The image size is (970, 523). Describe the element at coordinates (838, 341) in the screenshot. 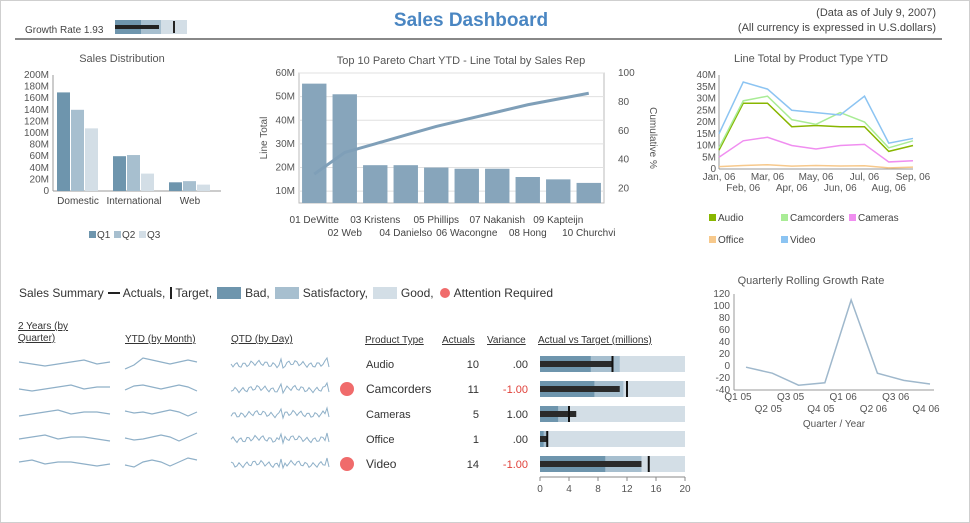

I see `growth-rate-line` at that location.